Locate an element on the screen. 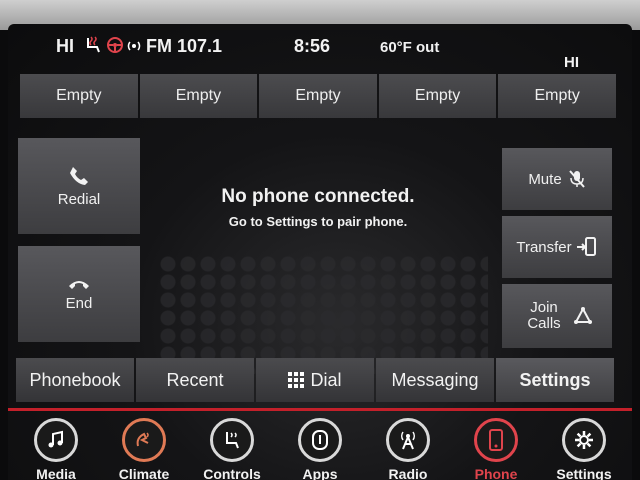 The height and width of the screenshot is (480, 640). tab-dial: Dial is located at coordinates (315, 380).